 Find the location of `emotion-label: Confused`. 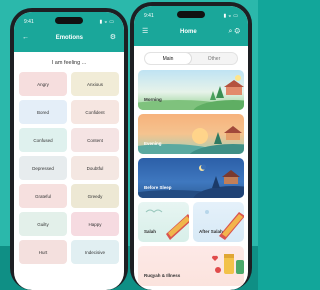

emotion-label: Confused is located at coordinates (43, 140).